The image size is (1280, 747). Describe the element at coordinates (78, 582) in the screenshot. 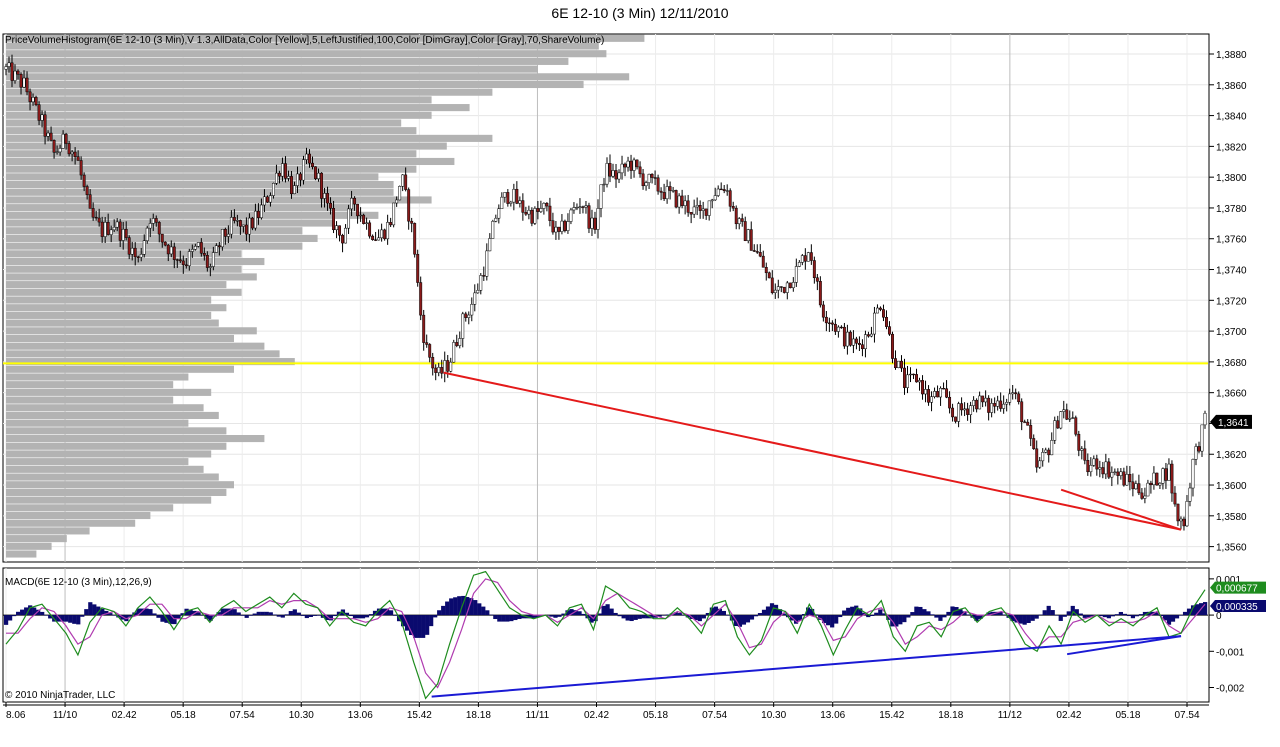

I see `macd-indicator-label: MACD(6E 12-10 (3 Min),12,26,9)` at that location.